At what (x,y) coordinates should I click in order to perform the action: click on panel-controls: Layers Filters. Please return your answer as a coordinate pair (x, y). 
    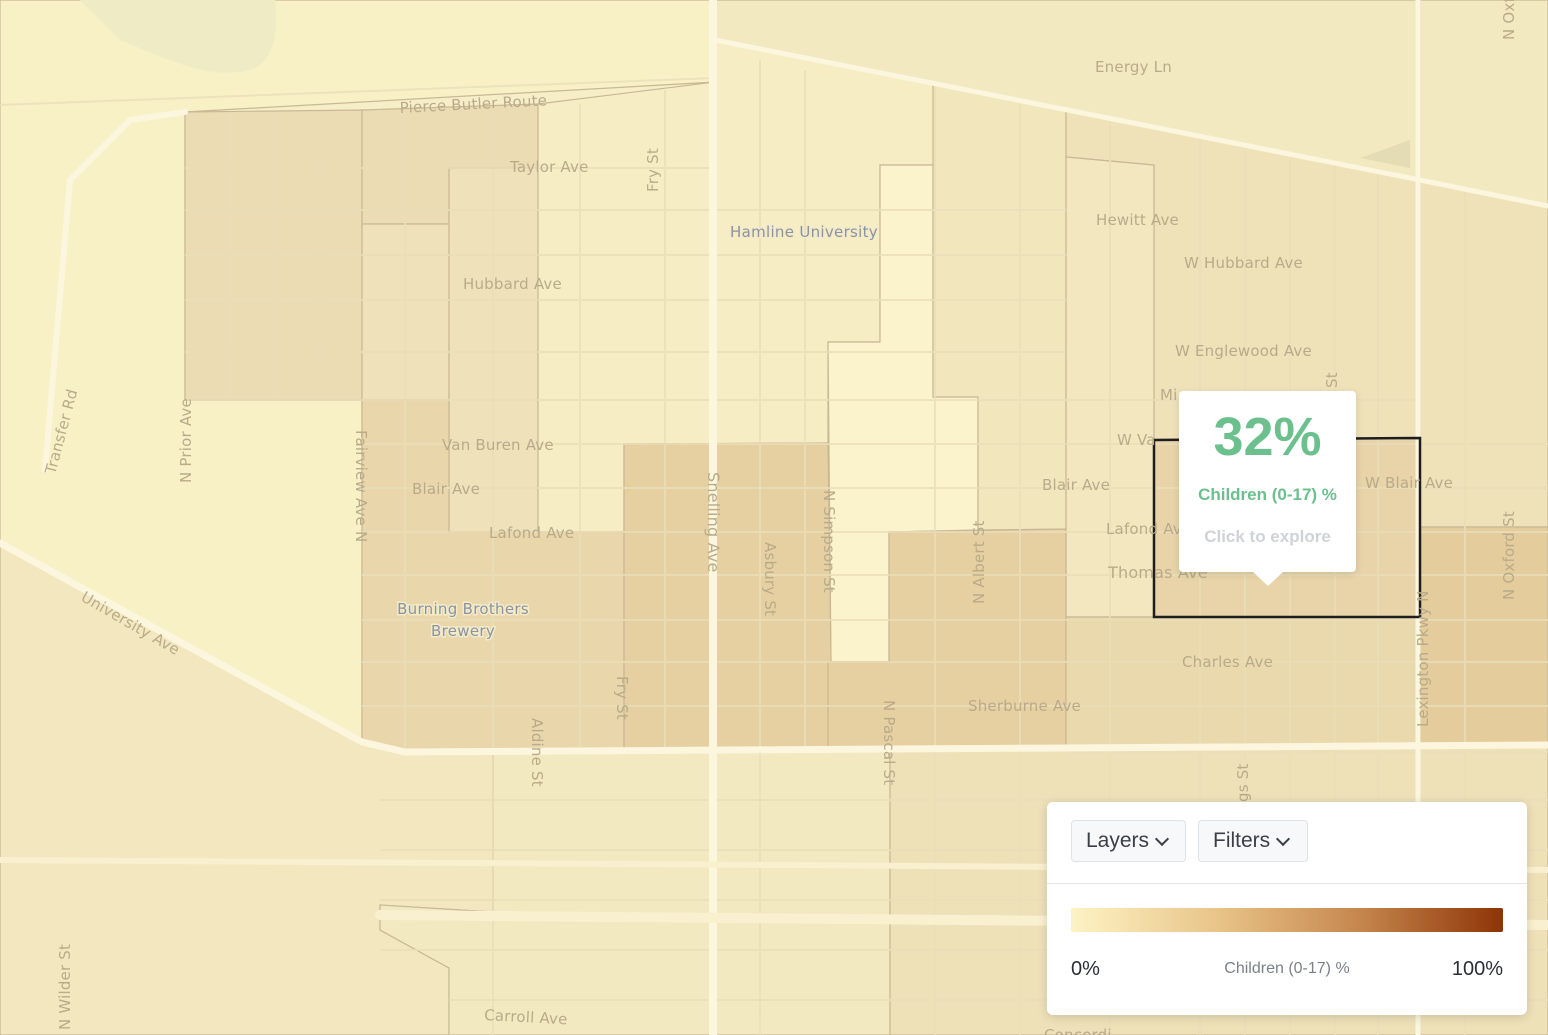
    Looking at the image, I should click on (1287, 843).